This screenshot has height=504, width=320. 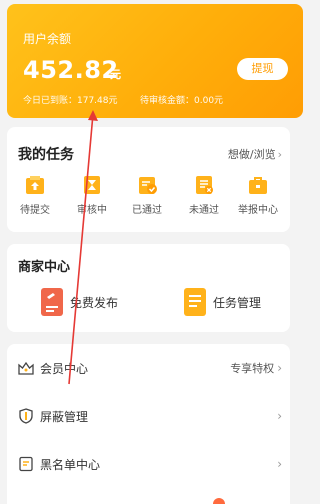 What do you see at coordinates (204, 210) in the screenshot?
I see `task-rejected-label: 未通过` at bounding box center [204, 210].